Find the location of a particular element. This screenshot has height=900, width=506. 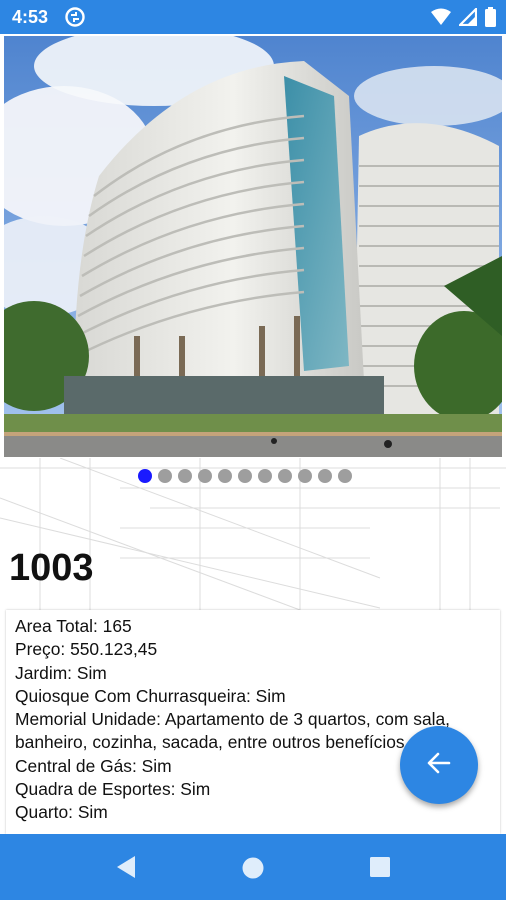

detail-preco: Preço: 550.123,45 is located at coordinates (86, 649).